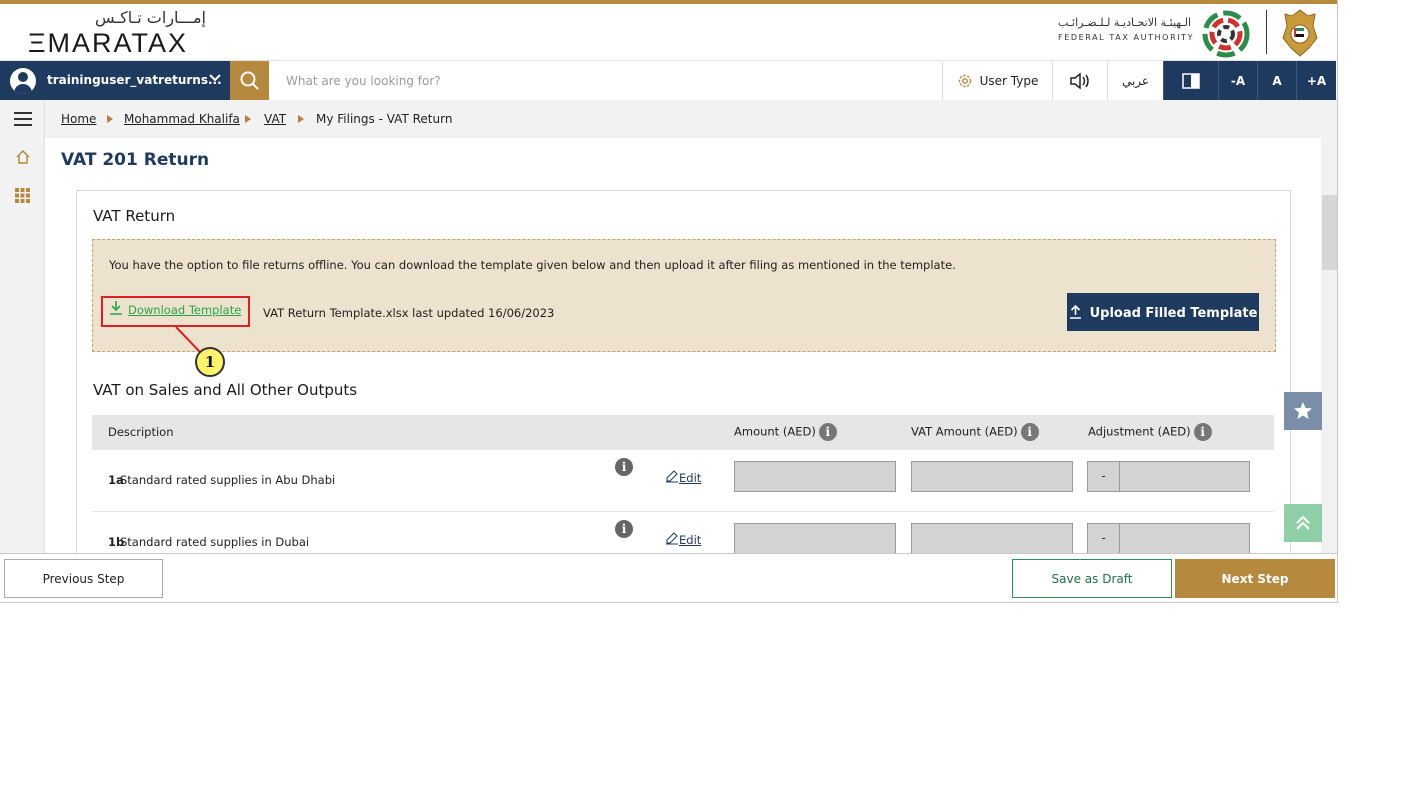 The width and height of the screenshot is (1414, 801). I want to click on contrast-toggle-button, so click(1190, 80).